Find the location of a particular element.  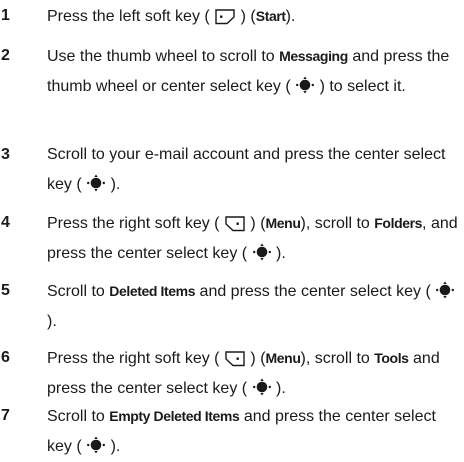

step-text-fragment: Press the left soft key ( is located at coordinates (128, 16).